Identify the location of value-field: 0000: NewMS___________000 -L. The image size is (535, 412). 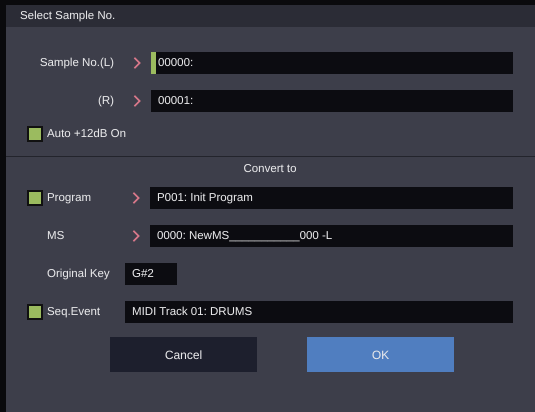
(331, 236).